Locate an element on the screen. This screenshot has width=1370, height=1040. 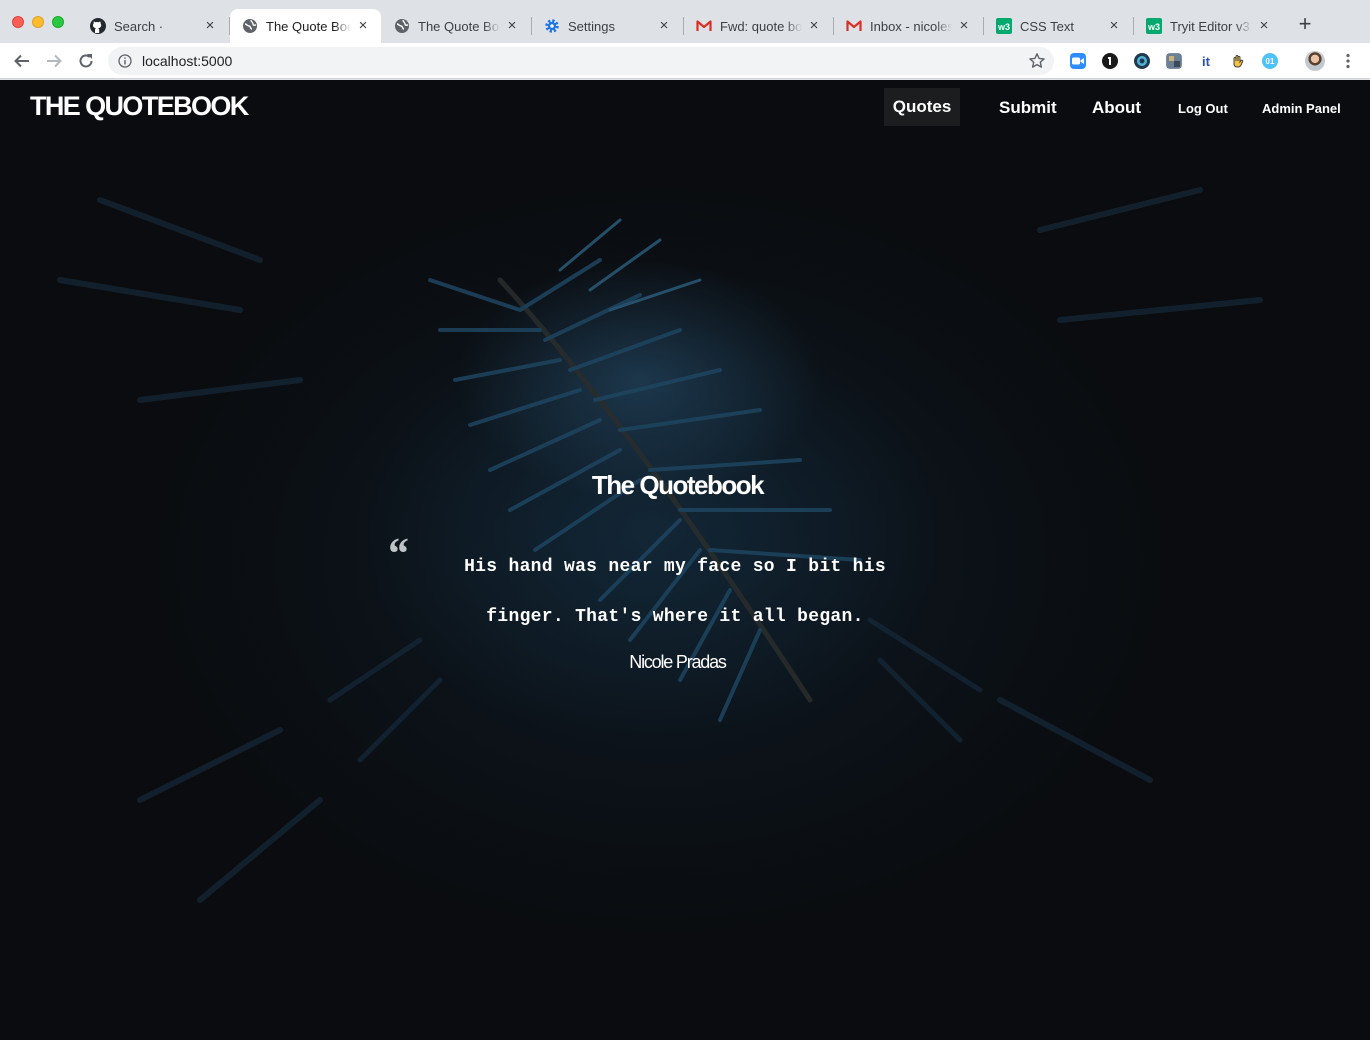
nav-submit-link: Submit is located at coordinates (1028, 108).